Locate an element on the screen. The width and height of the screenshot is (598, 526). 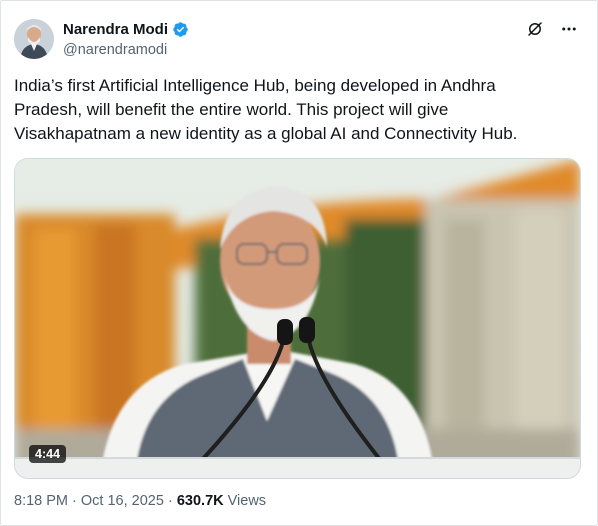
grok-icon is located at coordinates (535, 29).